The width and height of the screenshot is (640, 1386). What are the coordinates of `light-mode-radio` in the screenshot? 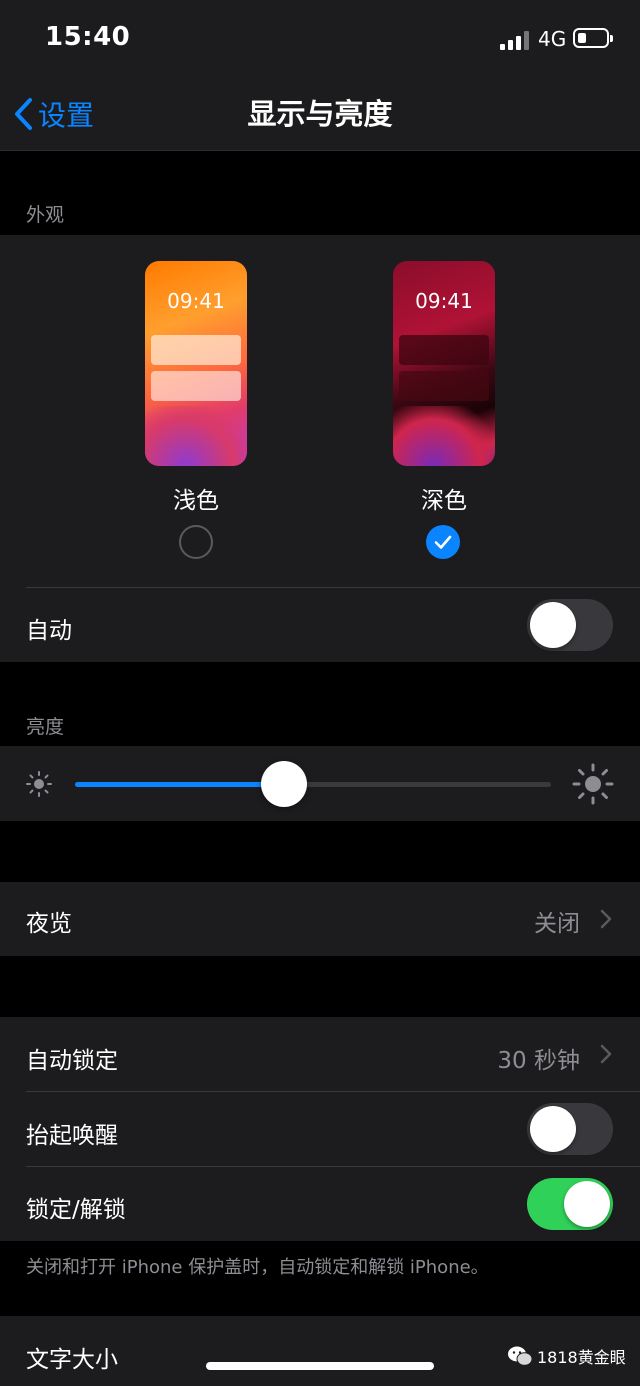 It's located at (196, 542).